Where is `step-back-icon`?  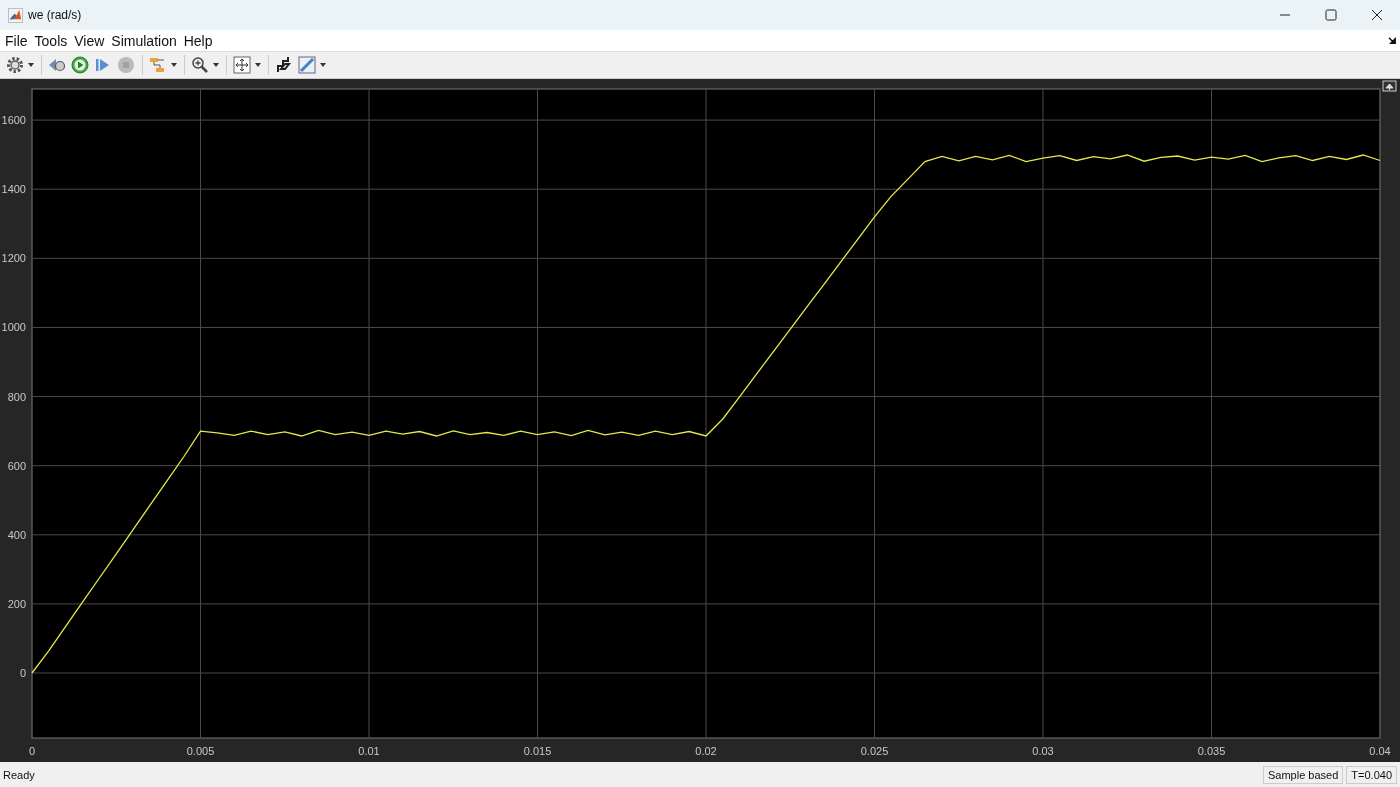
step-back-icon is located at coordinates (57, 65).